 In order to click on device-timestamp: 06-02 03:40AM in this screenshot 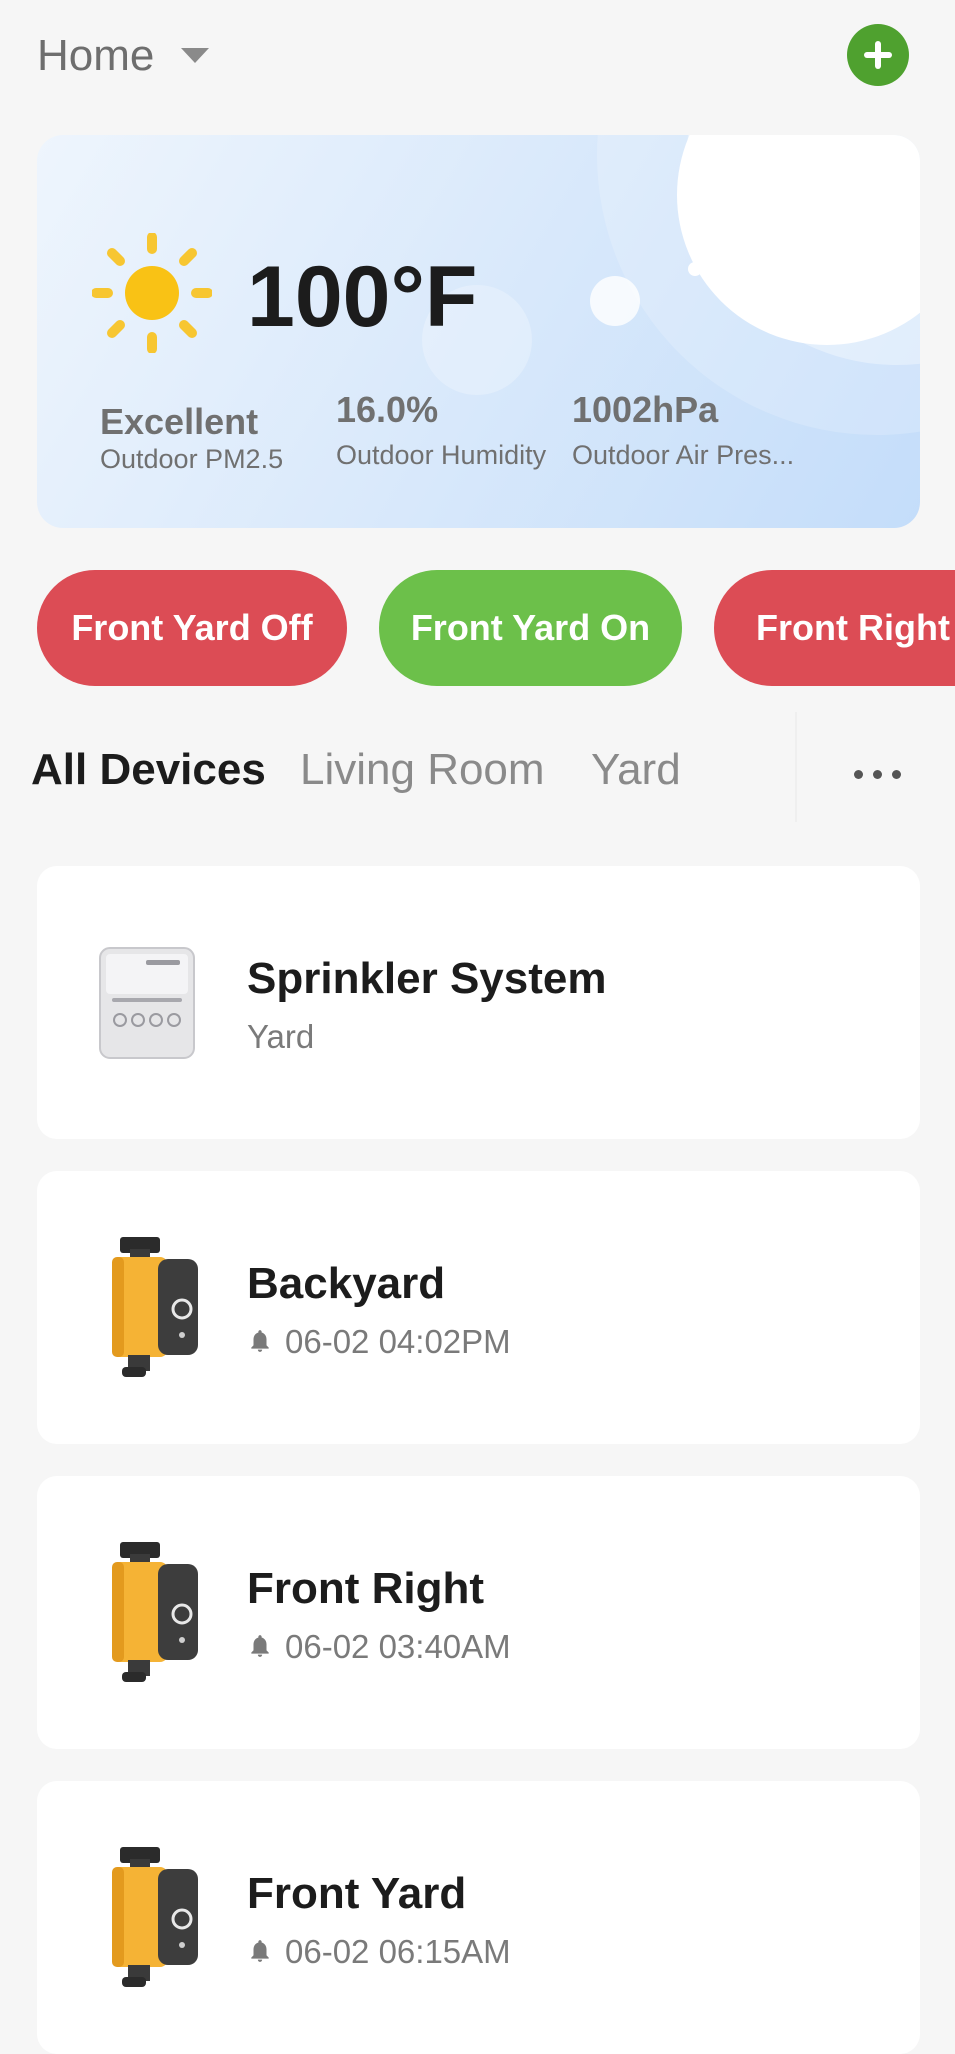, I will do `click(398, 1646)`.